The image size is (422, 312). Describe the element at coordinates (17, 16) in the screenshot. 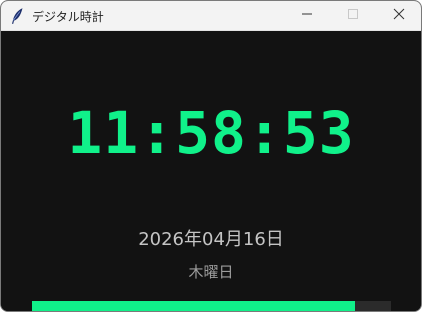

I see `feather-icon` at that location.